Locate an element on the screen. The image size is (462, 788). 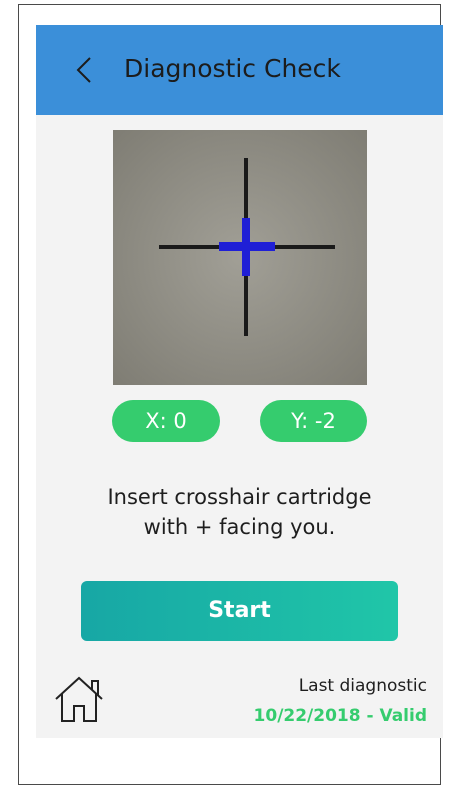
page-title: Diagnostic Check is located at coordinates (232, 68).